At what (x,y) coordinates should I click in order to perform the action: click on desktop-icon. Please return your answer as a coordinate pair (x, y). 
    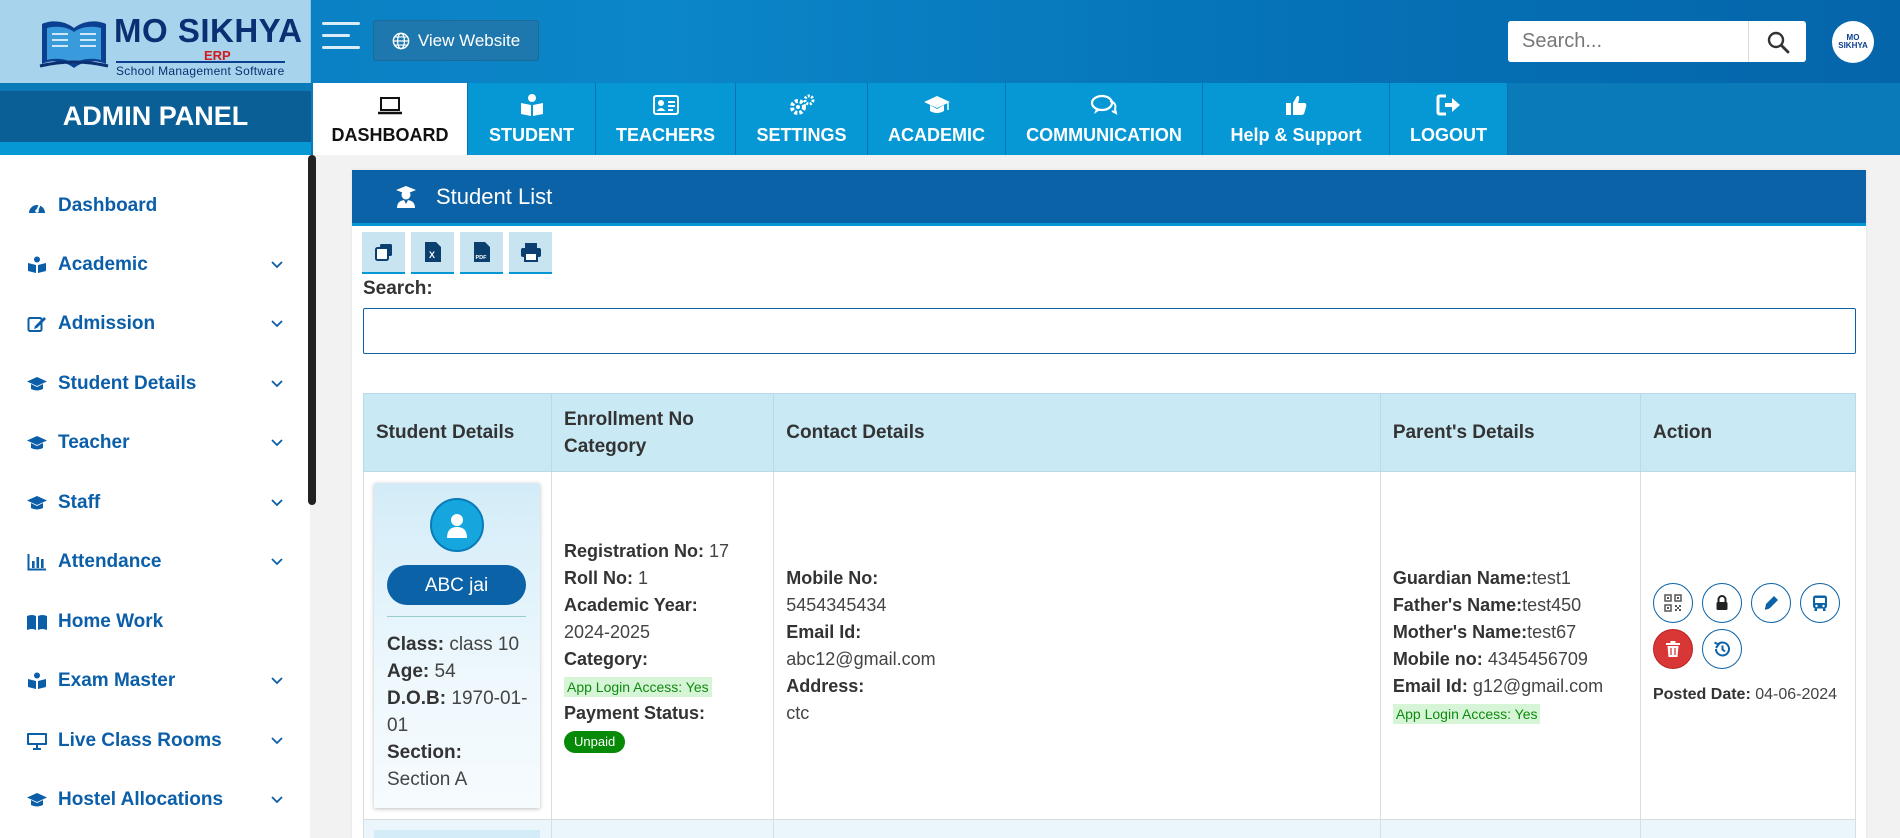
    Looking at the image, I should click on (37, 741).